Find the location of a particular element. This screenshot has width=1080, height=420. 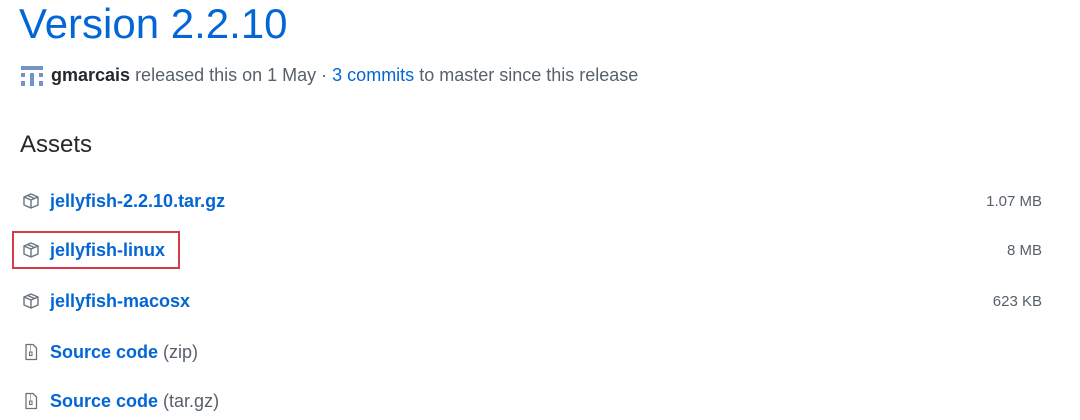

asset-link-macosx: jellyfish-macosx is located at coordinates (108, 301).